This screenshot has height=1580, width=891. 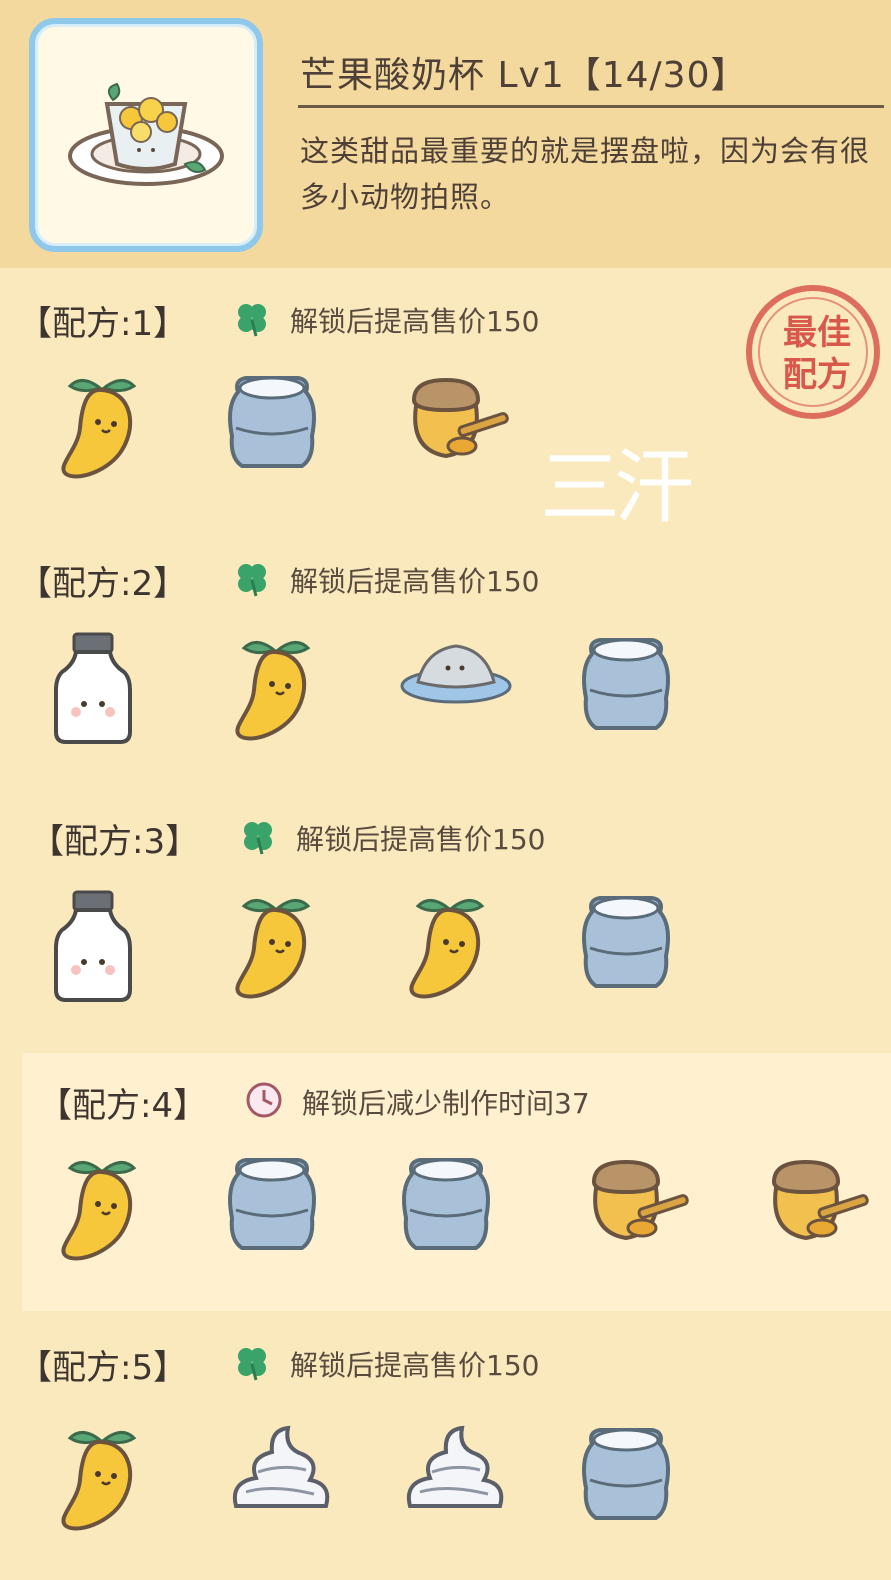 What do you see at coordinates (103, 584) in the screenshot?
I see `recipe-label: 【配方:2】` at bounding box center [103, 584].